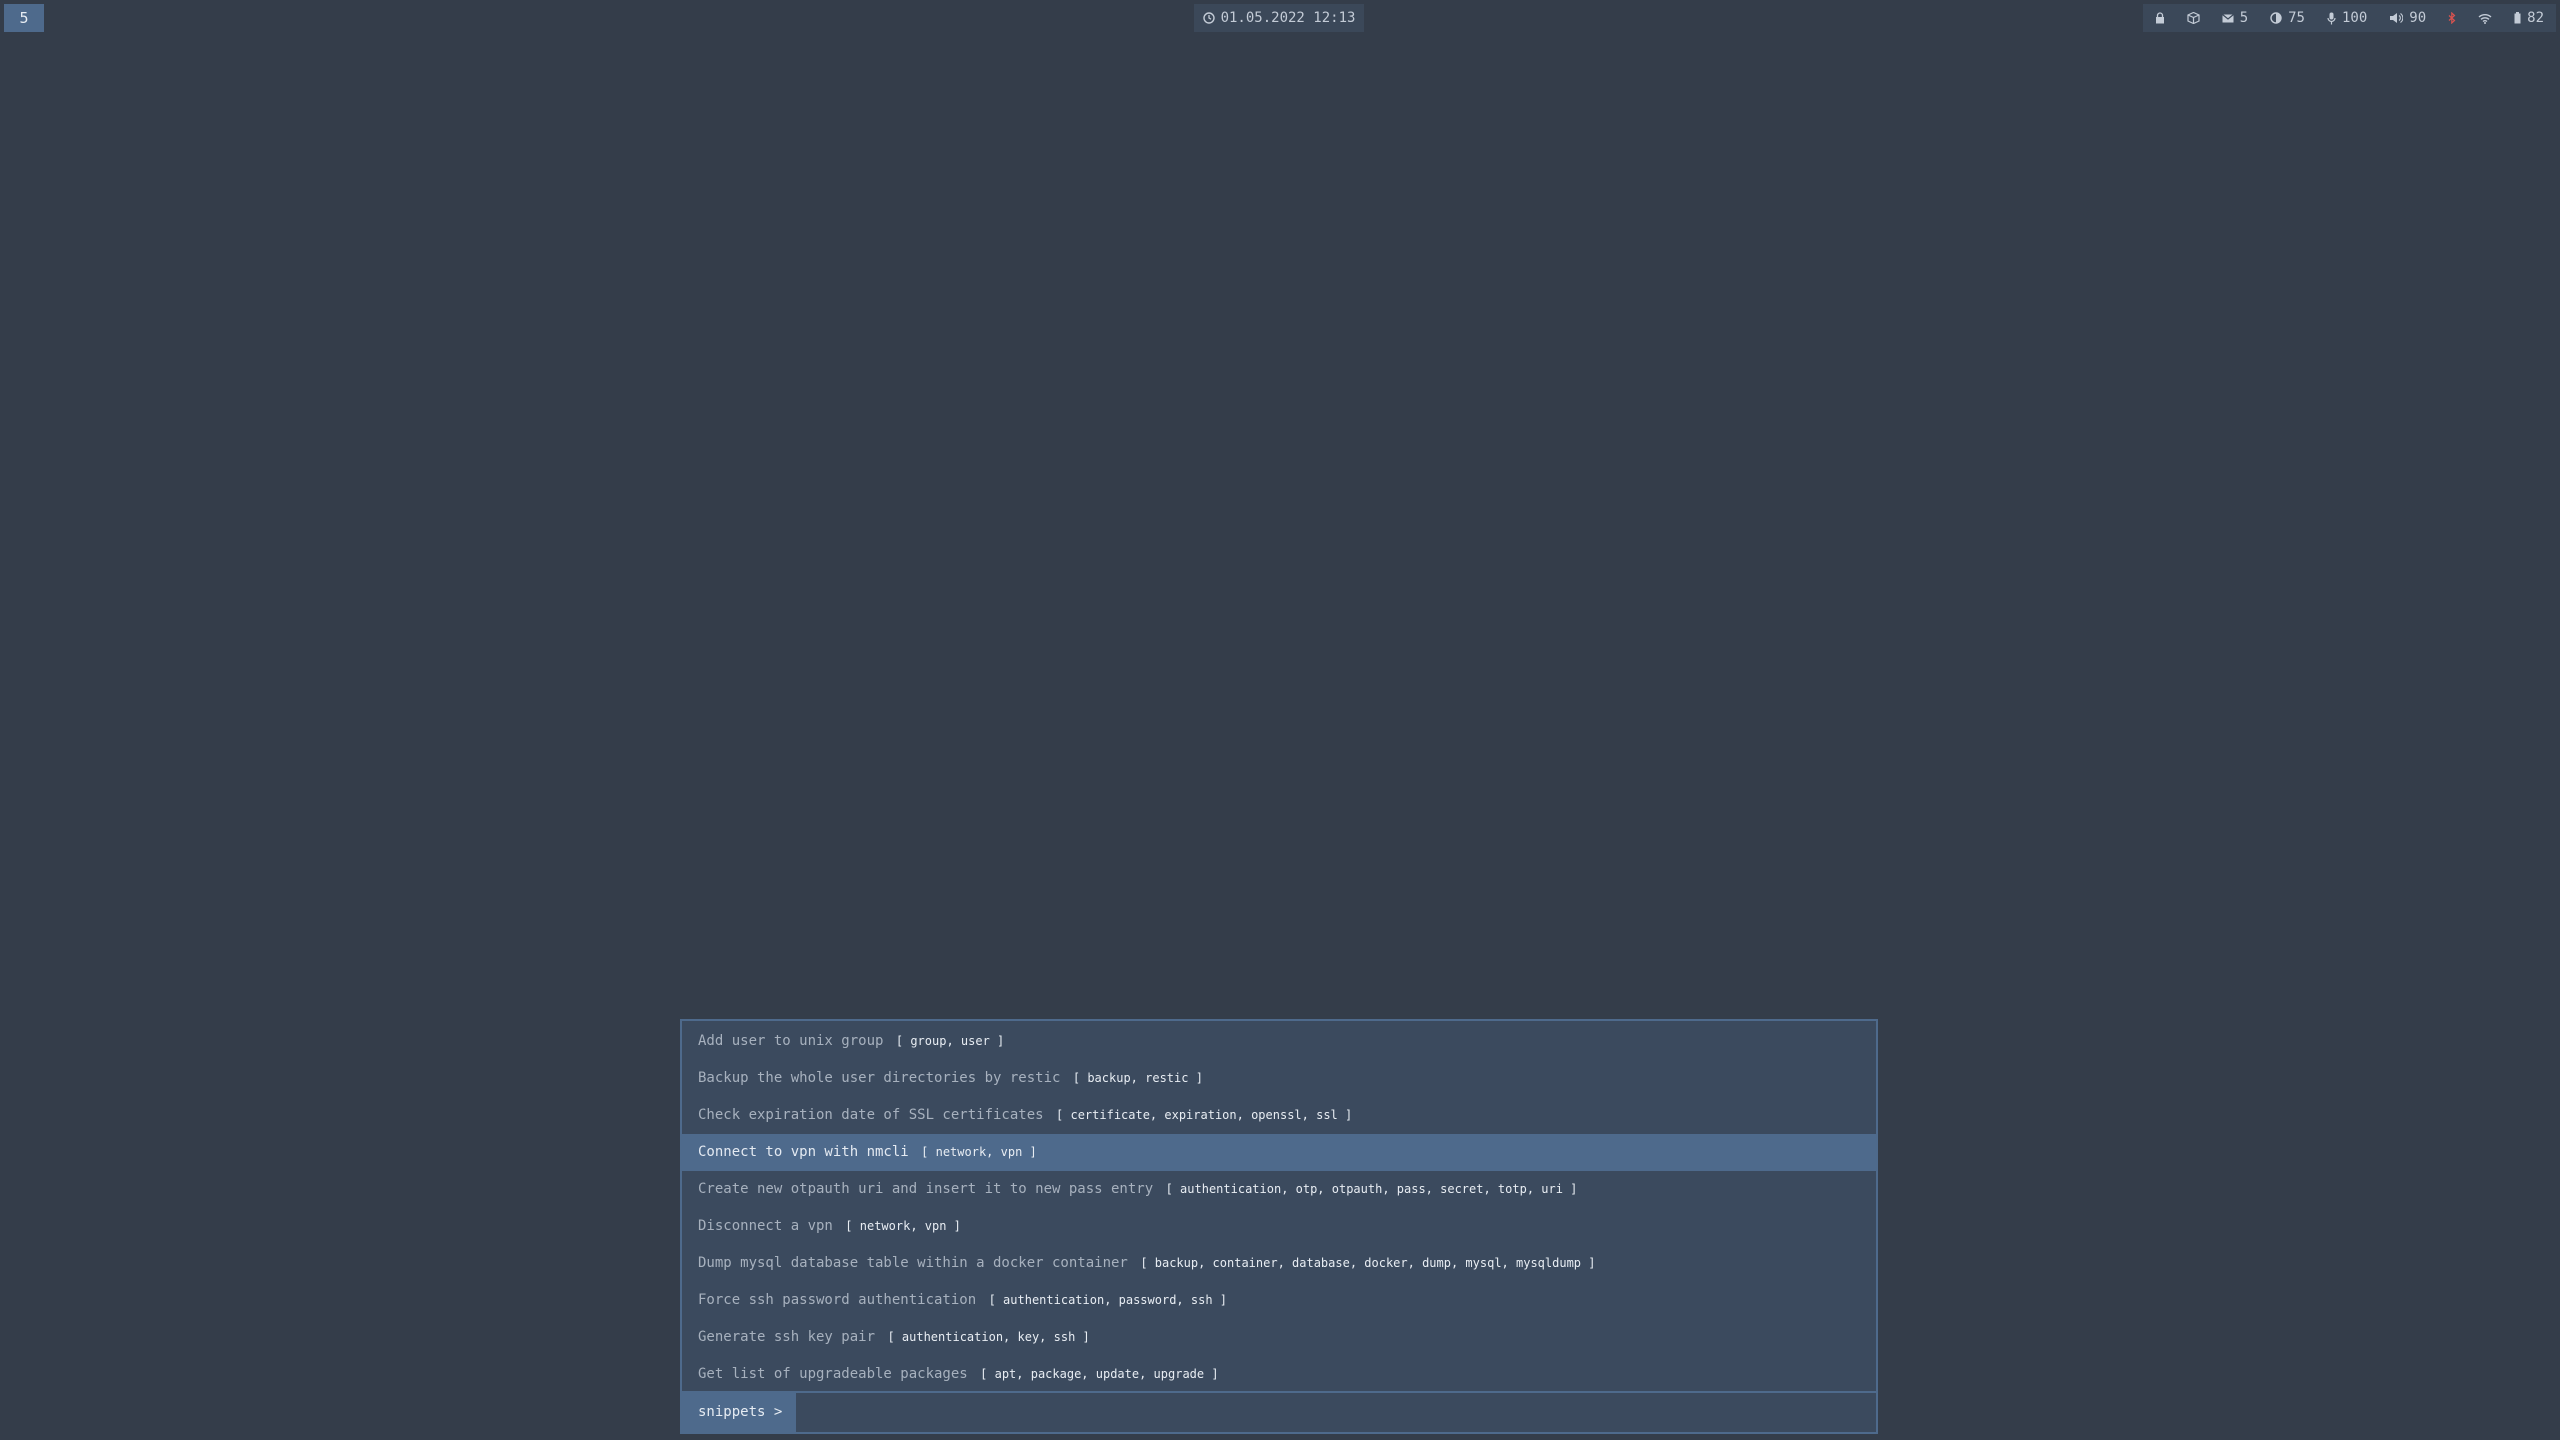 The width and height of the screenshot is (2560, 1440). I want to click on clock-icon, so click(1208, 18).